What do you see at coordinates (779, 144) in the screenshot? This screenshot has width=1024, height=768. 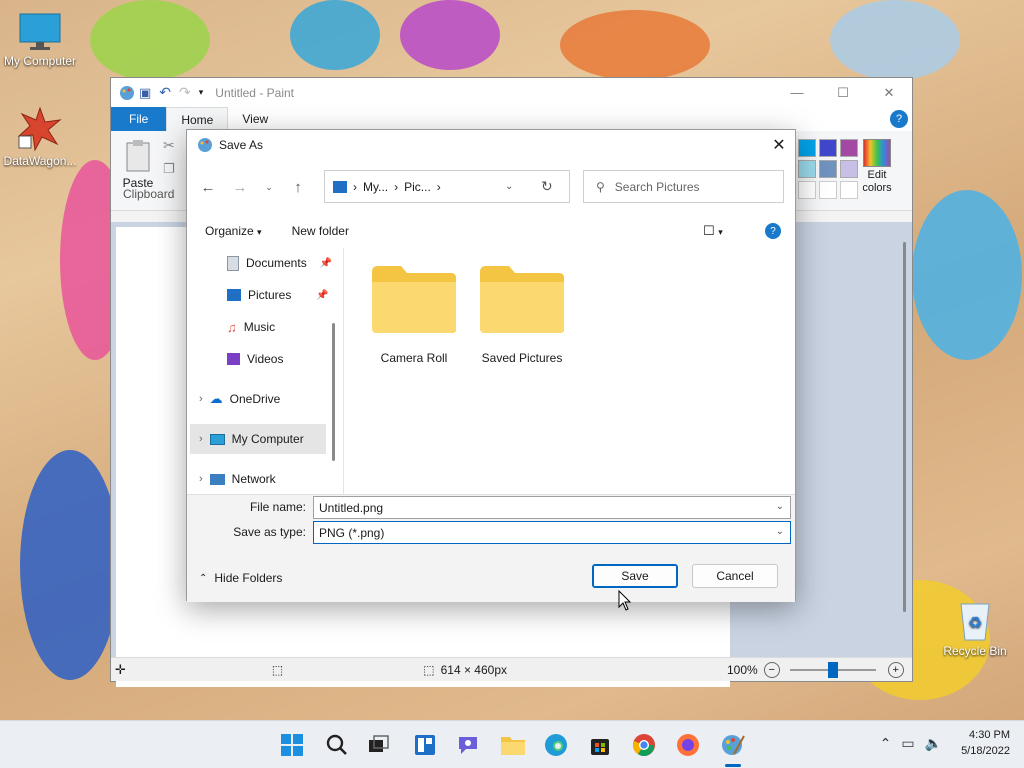 I see `dialog-close-button: ✕` at bounding box center [779, 144].